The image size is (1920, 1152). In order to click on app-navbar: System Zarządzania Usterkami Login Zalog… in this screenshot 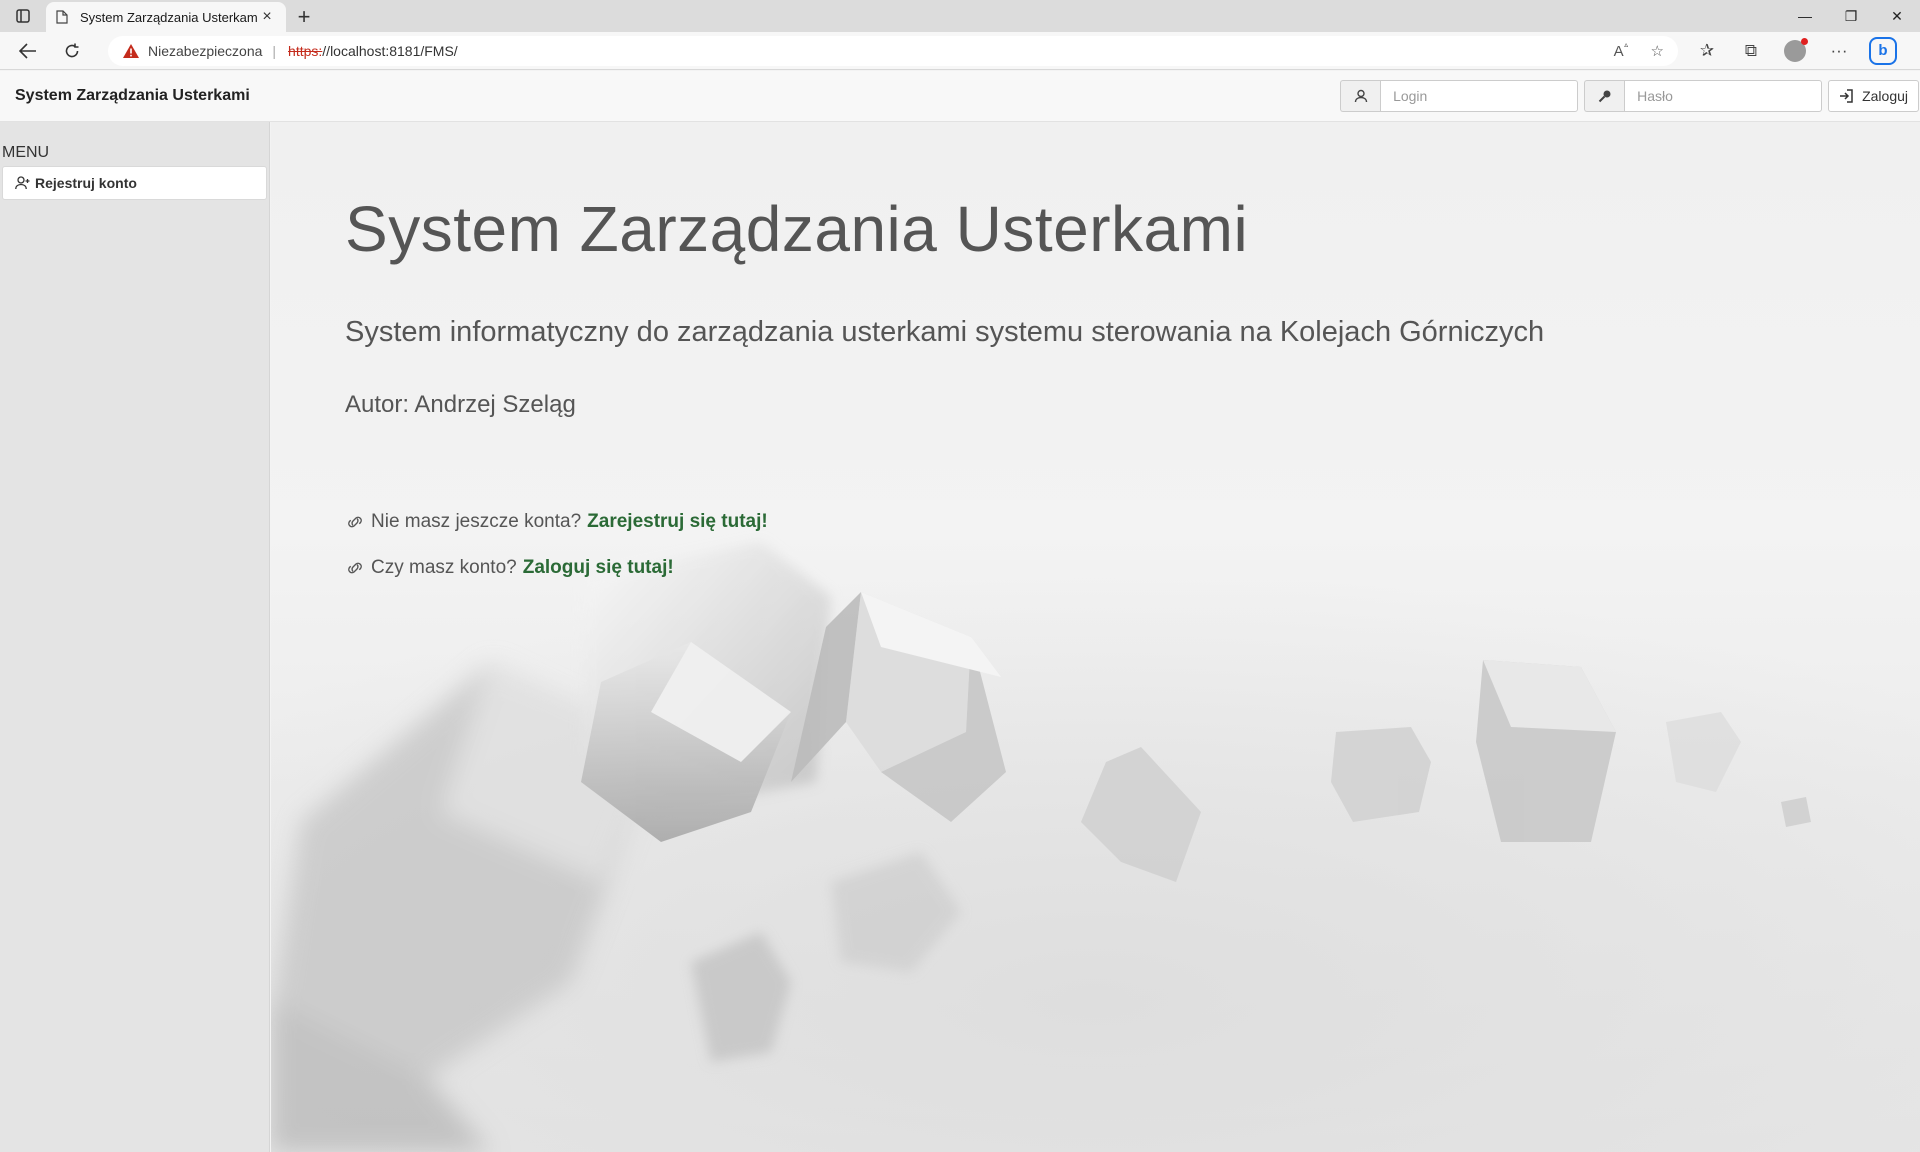, I will do `click(960, 96)`.